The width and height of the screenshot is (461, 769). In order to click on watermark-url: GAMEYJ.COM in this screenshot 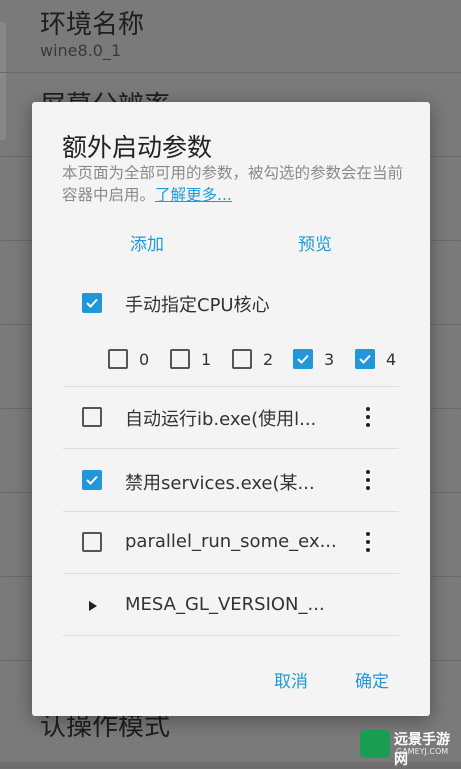, I will do `click(422, 751)`.